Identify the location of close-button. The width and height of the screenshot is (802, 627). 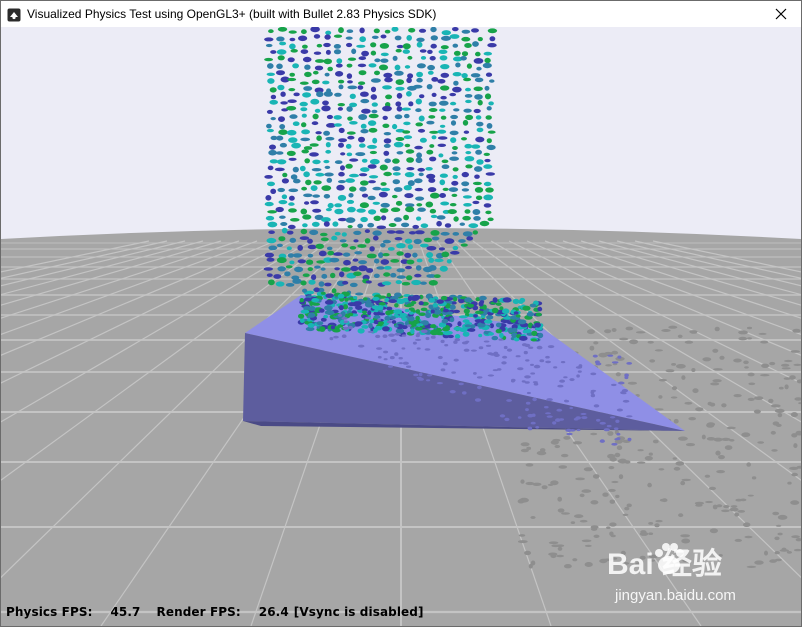
(781, 14).